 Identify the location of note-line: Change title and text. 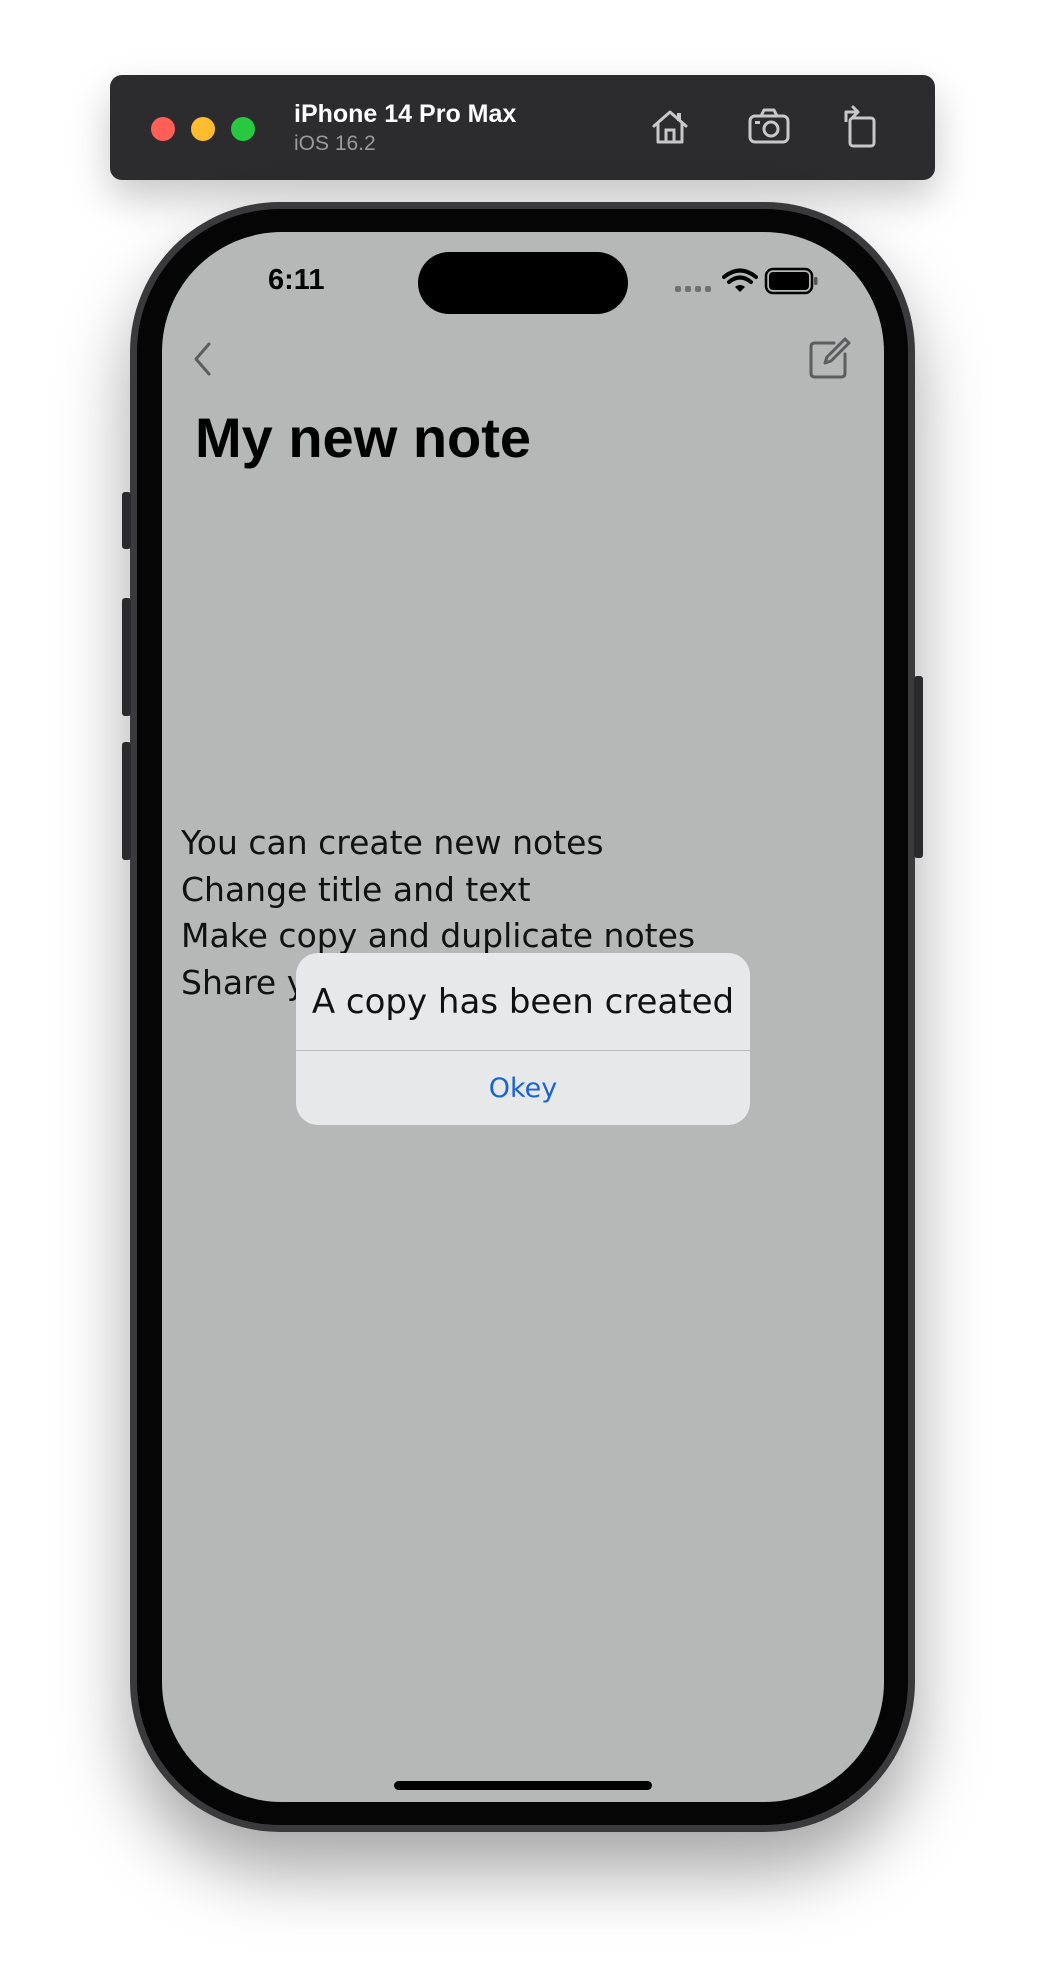
(356, 889).